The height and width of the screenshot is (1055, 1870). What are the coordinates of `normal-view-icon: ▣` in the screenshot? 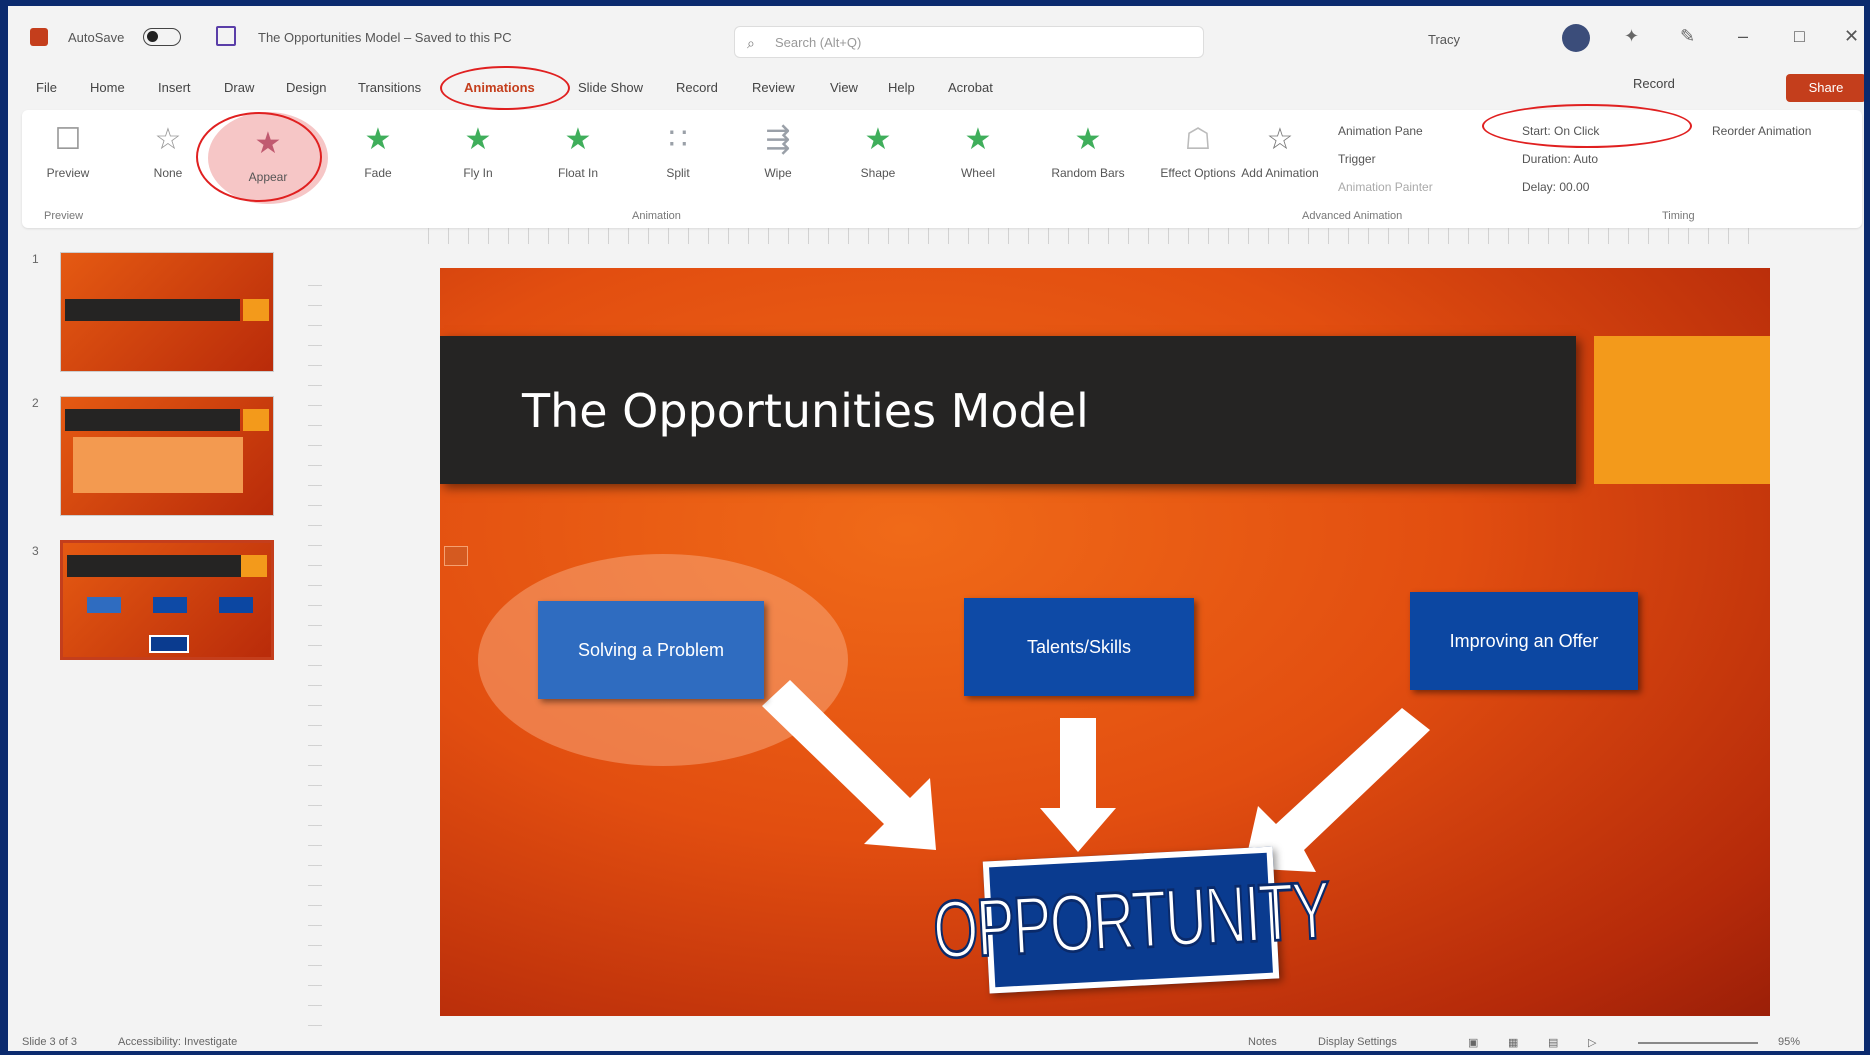 It's located at (1473, 1042).